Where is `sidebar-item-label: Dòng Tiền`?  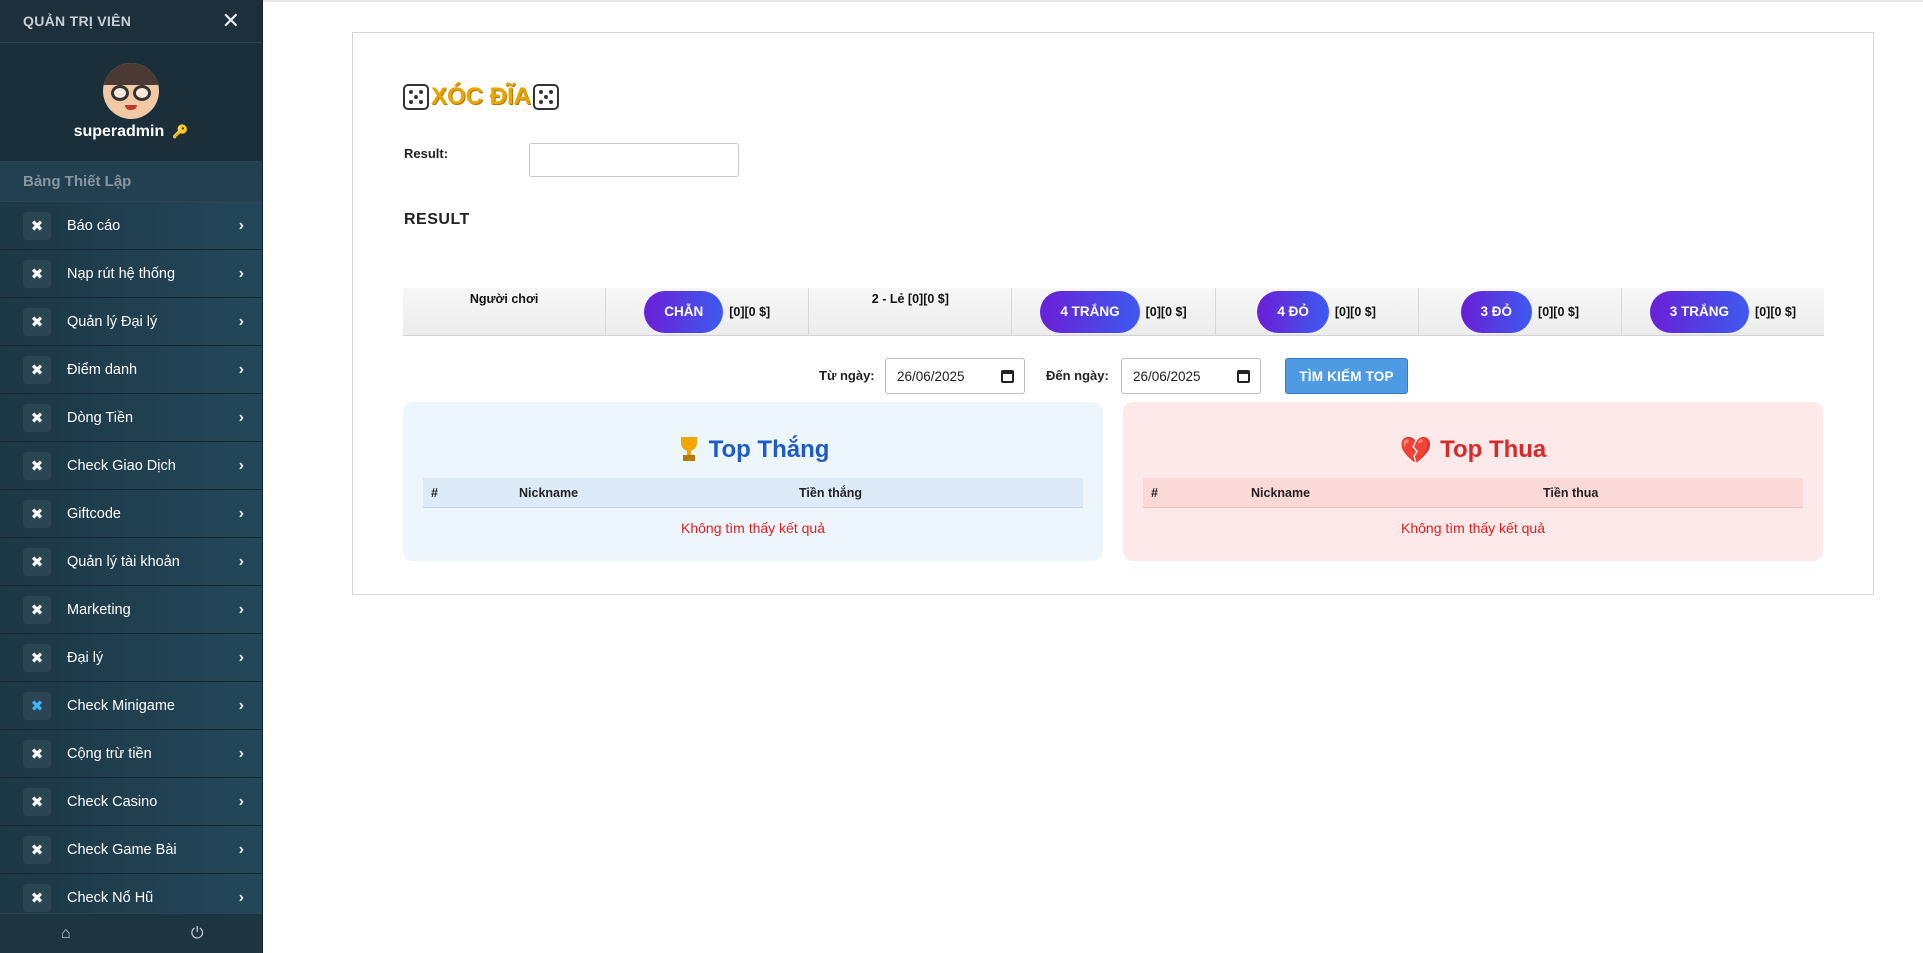 sidebar-item-label: Dòng Tiền is located at coordinates (100, 417).